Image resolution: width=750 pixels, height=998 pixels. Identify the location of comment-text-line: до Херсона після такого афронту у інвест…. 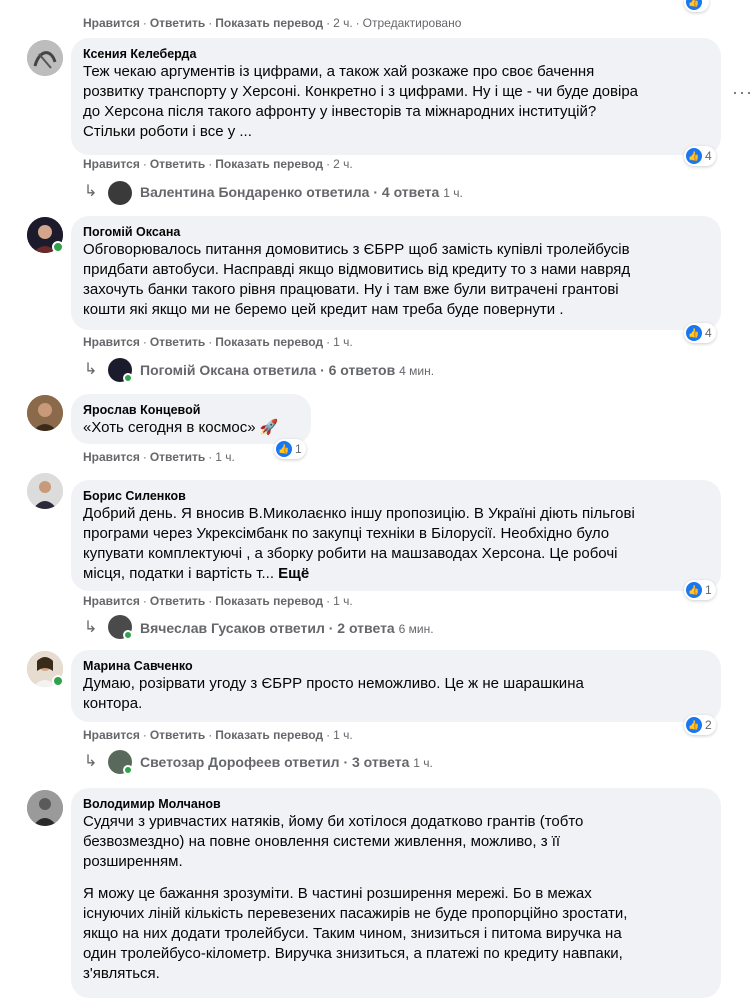
(340, 111).